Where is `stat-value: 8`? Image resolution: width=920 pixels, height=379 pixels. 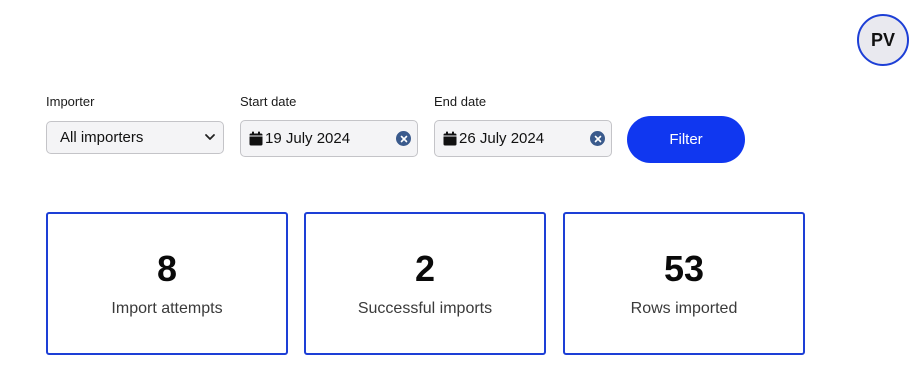
stat-value: 8 is located at coordinates (167, 268).